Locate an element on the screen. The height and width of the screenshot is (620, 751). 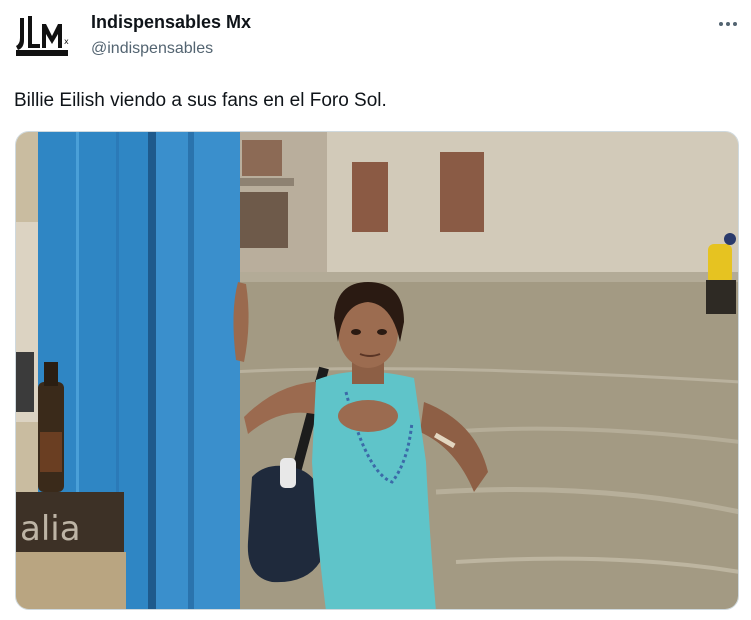
author-name: Indispensables Mx is located at coordinates (171, 22).